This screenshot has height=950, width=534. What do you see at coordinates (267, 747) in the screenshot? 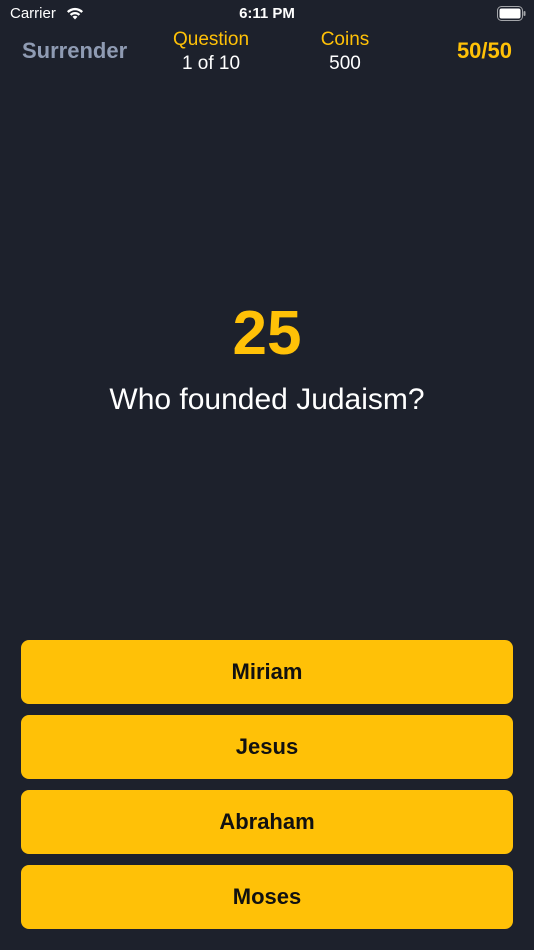
I see `answer-button: Jesus` at bounding box center [267, 747].